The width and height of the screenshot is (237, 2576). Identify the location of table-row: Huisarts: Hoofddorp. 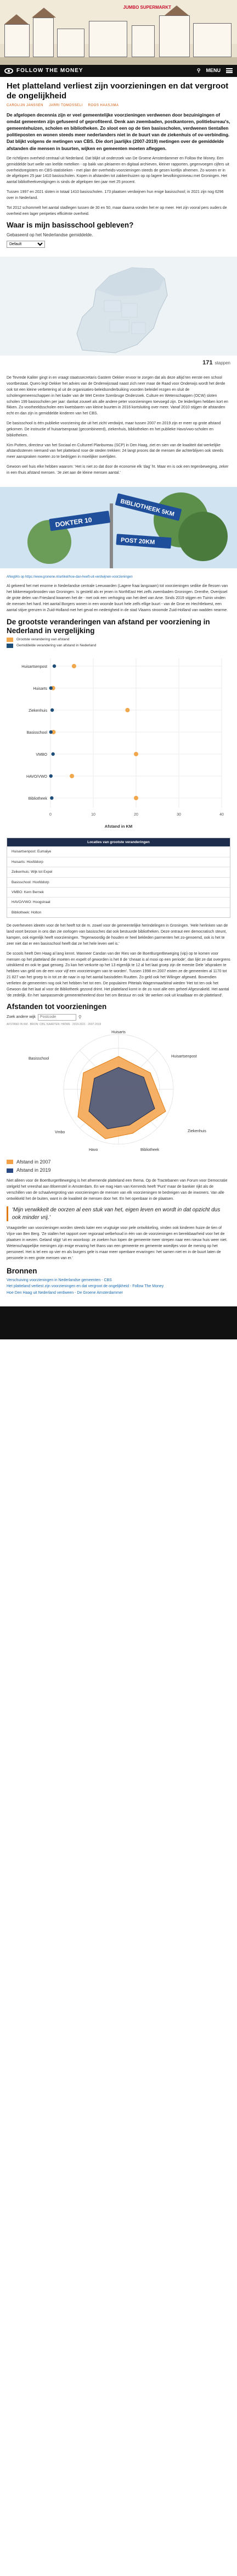
(119, 861).